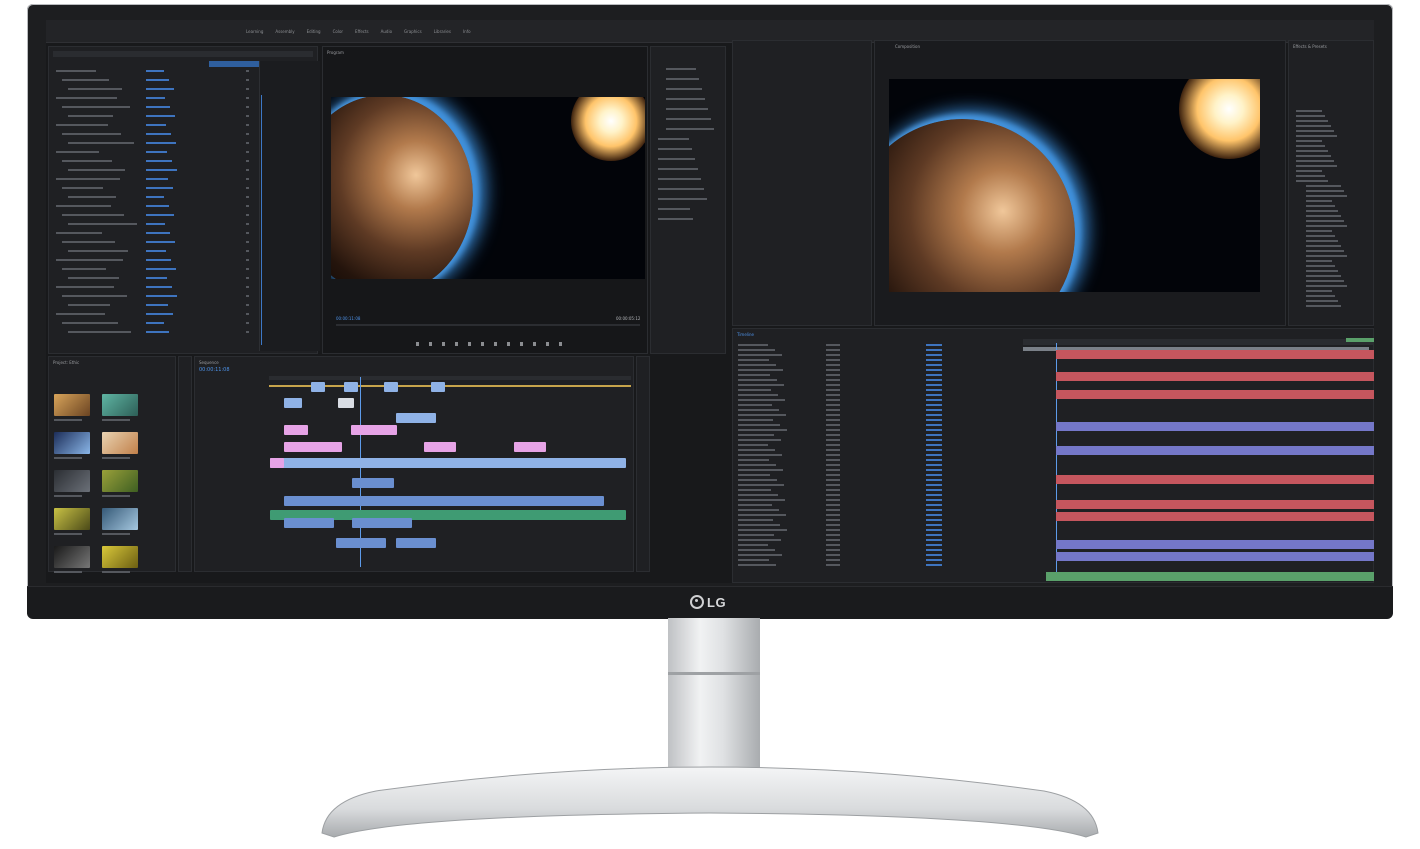 This screenshot has height=849, width=1420. I want to click on transport-controls, so click(526, 345).